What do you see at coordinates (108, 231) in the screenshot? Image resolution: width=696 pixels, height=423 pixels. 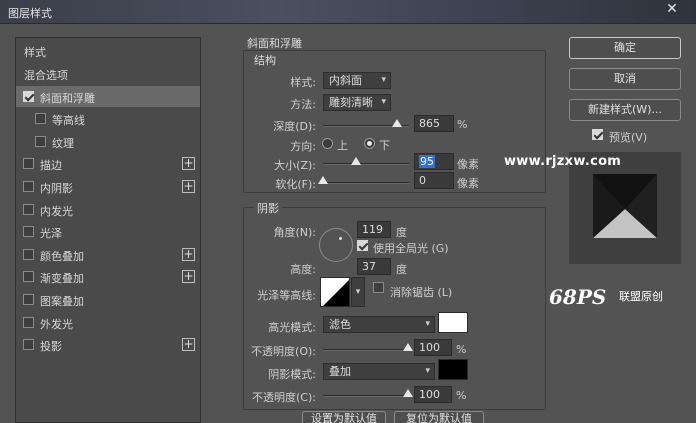 I see `style-list-item: 光泽` at bounding box center [108, 231].